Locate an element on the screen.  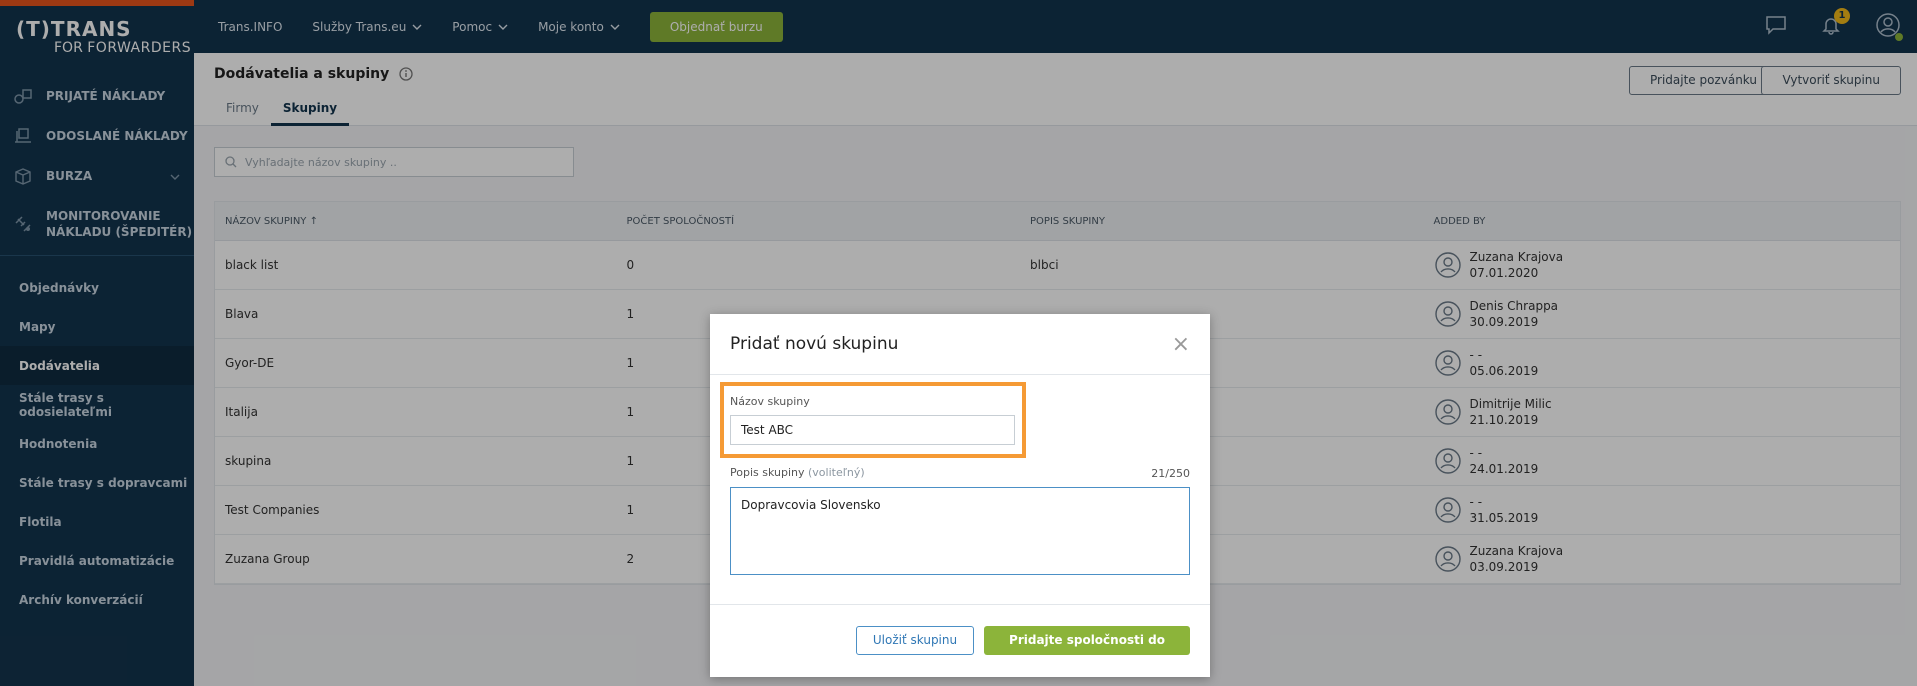
close-icon: × is located at coordinates (1181, 344).